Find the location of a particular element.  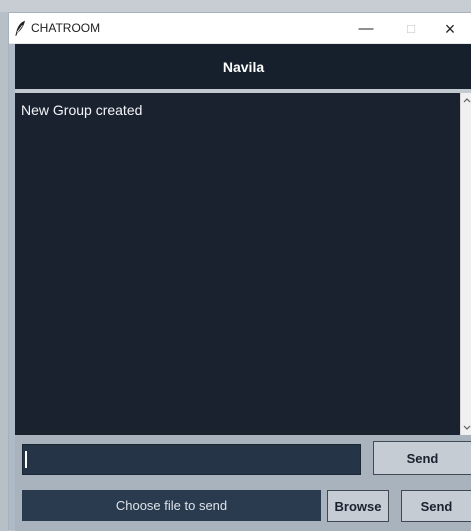

send-message-button: Send is located at coordinates (422, 458).